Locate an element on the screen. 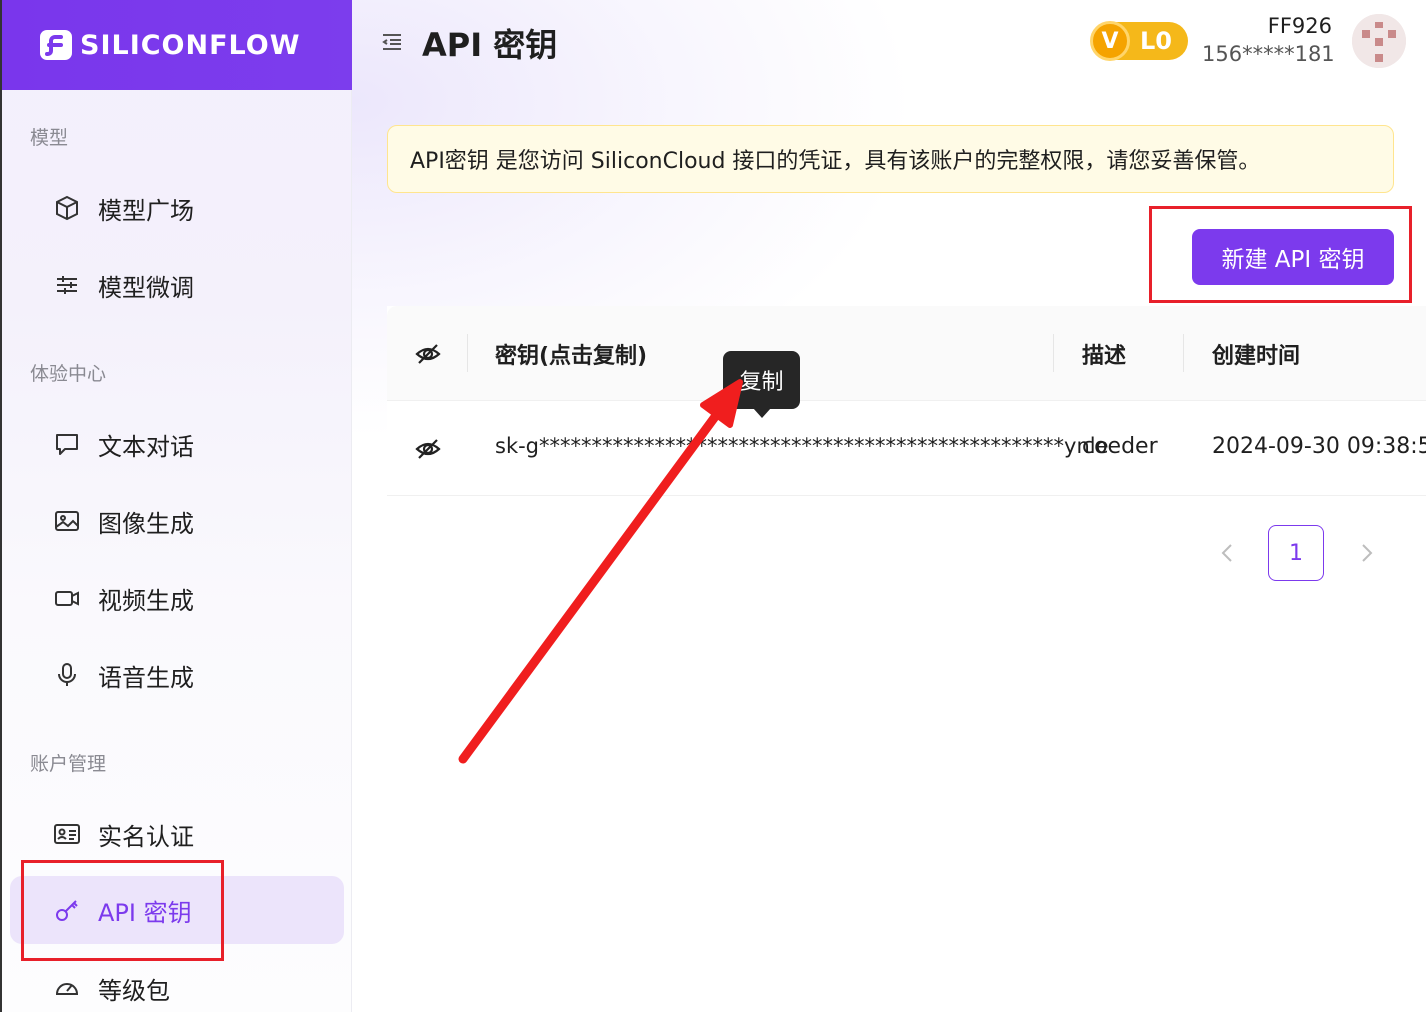 The height and width of the screenshot is (1021, 1426). sliders-icon is located at coordinates (67, 285).